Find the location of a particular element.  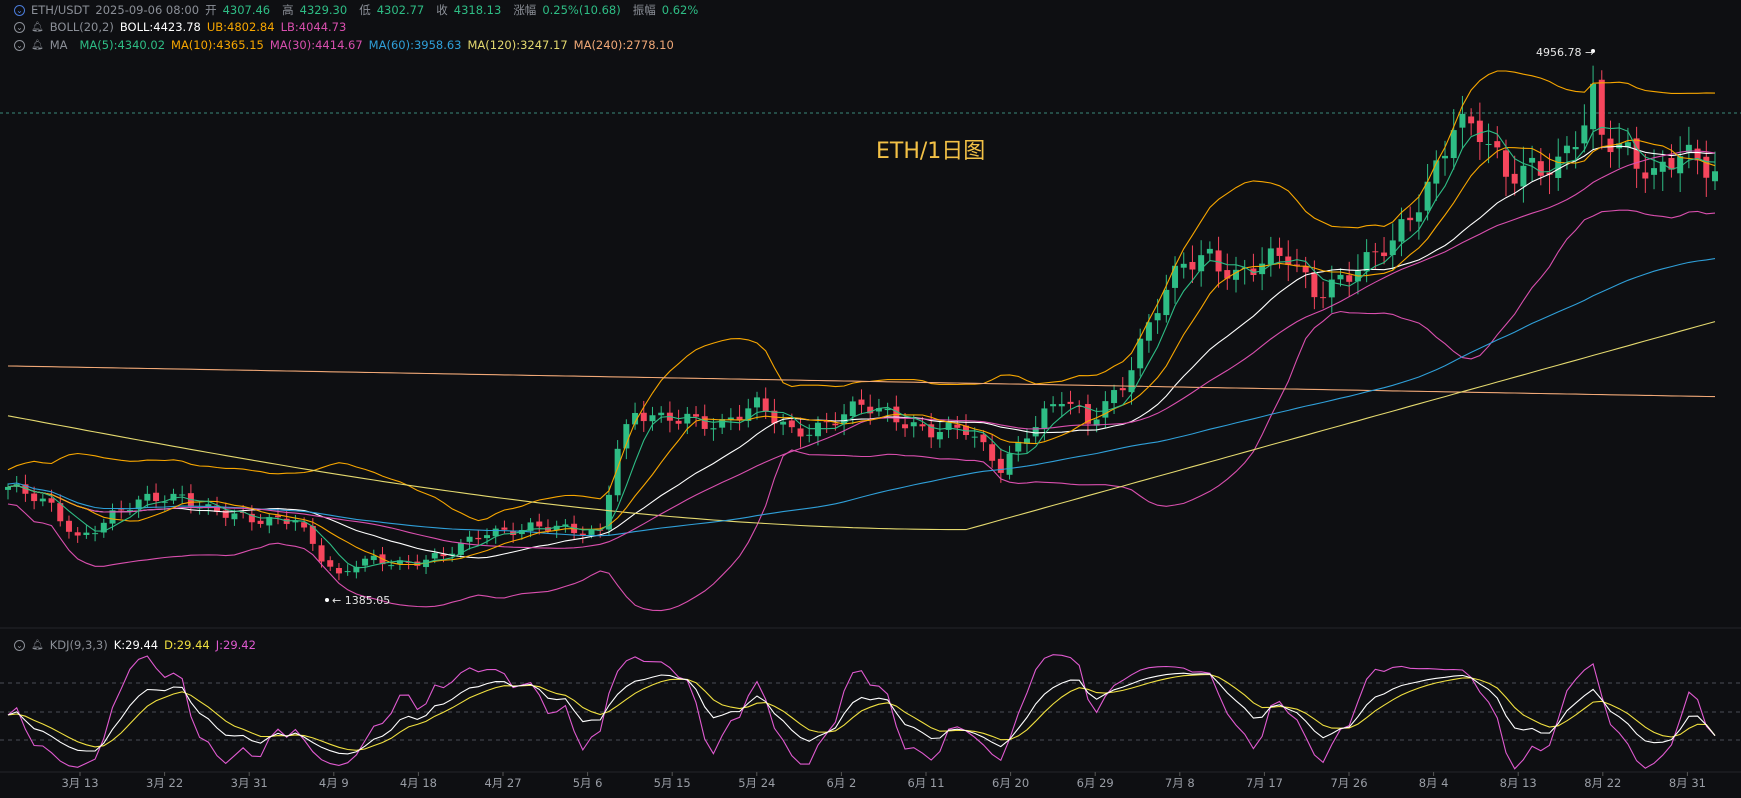

low-price-value: 1385.05 is located at coordinates (367, 600).